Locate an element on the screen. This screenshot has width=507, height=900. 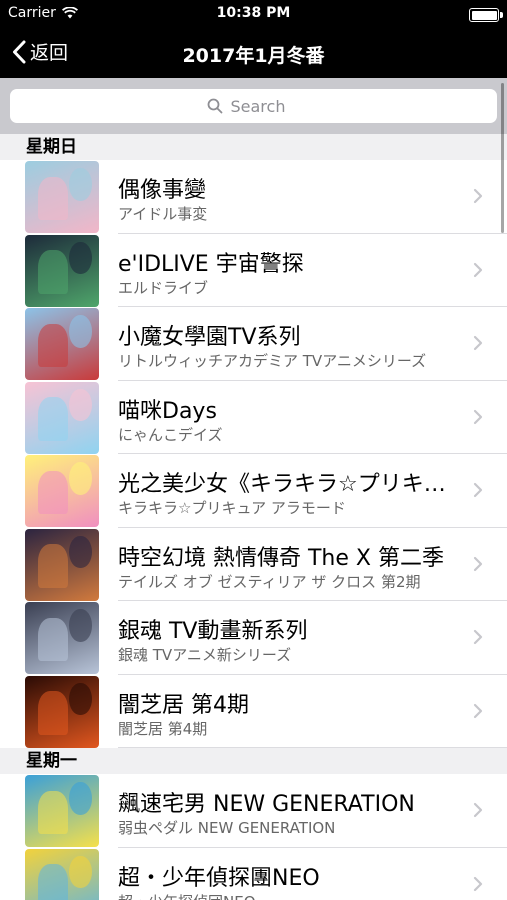
anime-title: 光之美少女《キラキラ☆プリキュア アラモード》 is located at coordinates (288, 484).